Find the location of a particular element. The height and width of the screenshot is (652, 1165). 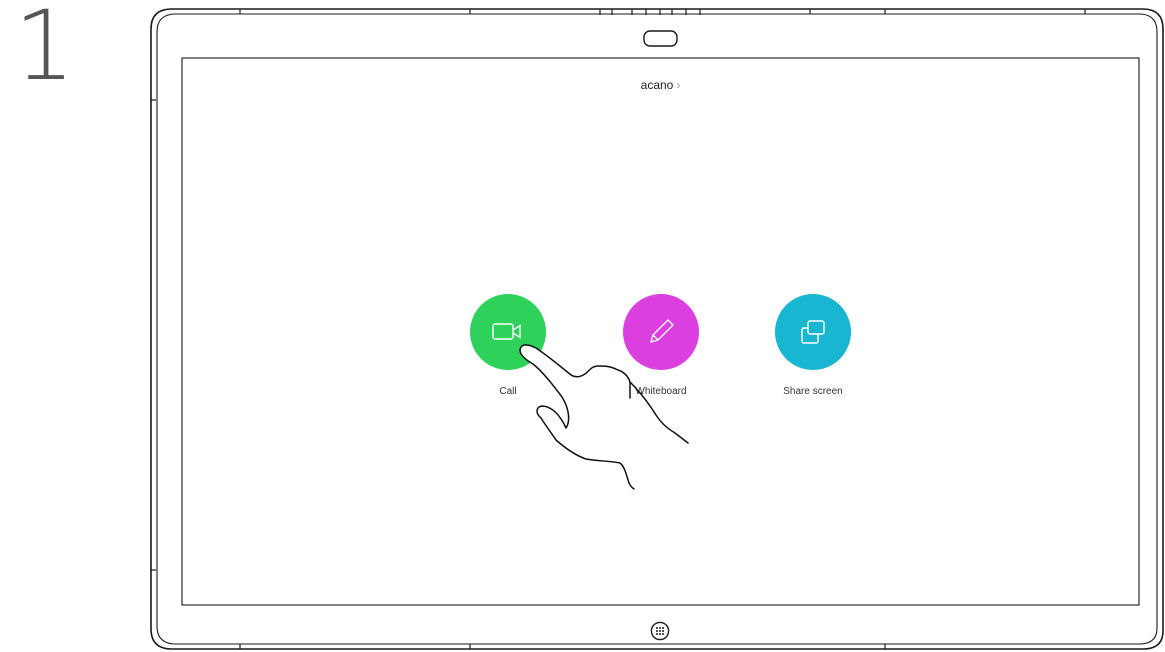

step-number: 1 is located at coordinates (45, 51).